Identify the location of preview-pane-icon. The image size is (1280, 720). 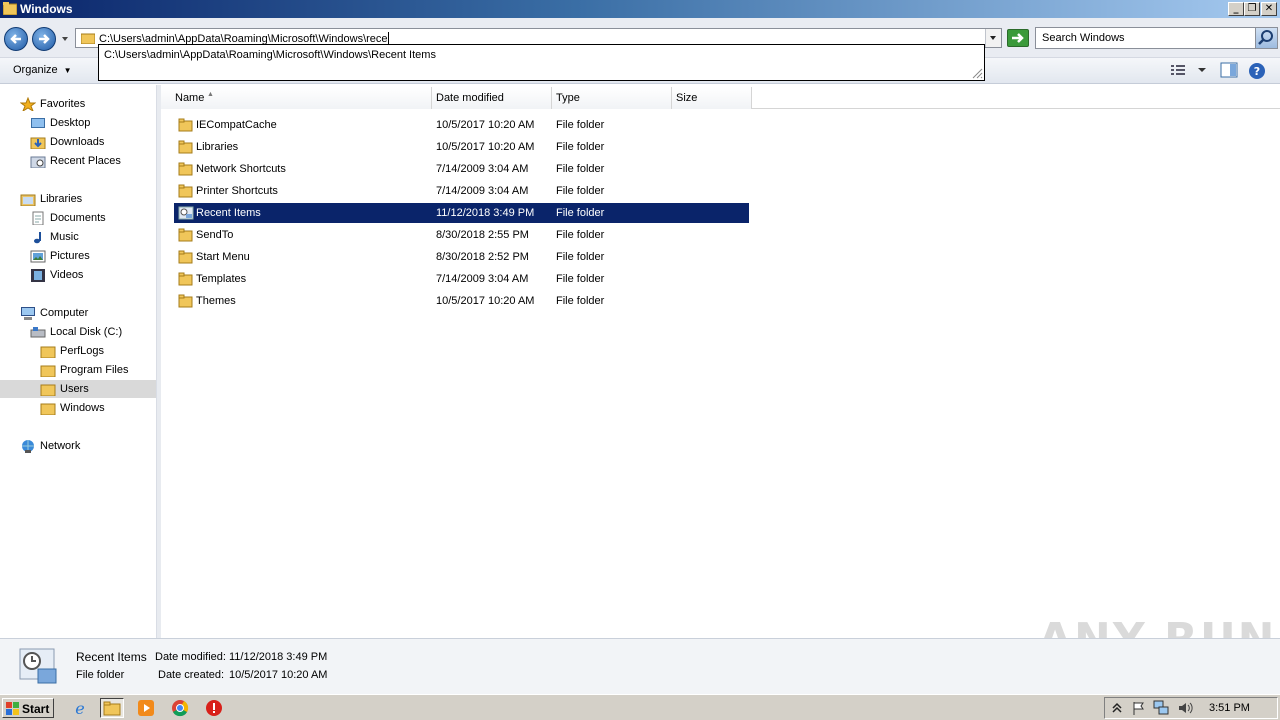
(1229, 70).